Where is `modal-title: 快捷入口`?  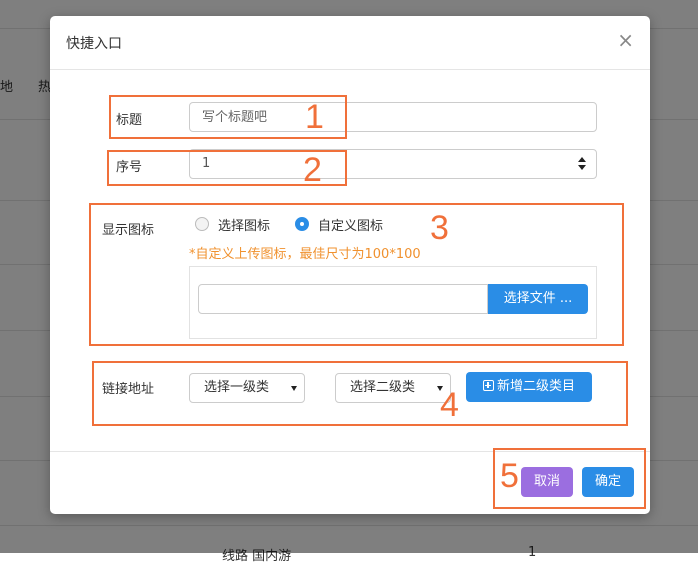 modal-title: 快捷入口 is located at coordinates (94, 44).